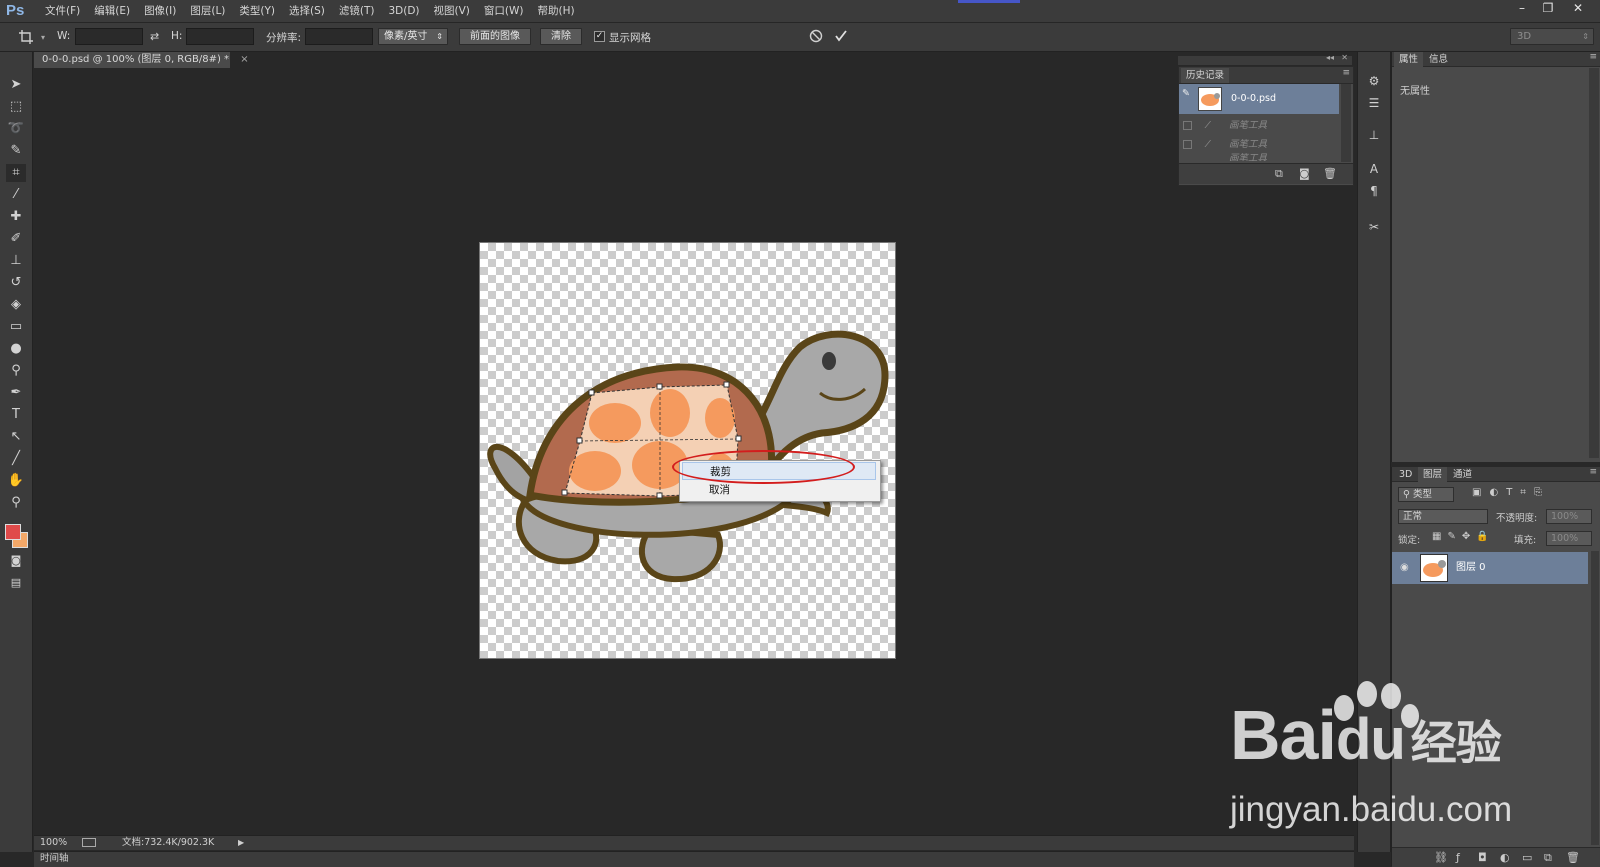 The image size is (1600, 867). I want to click on zoom-tool-icon: ⚲, so click(16, 503).